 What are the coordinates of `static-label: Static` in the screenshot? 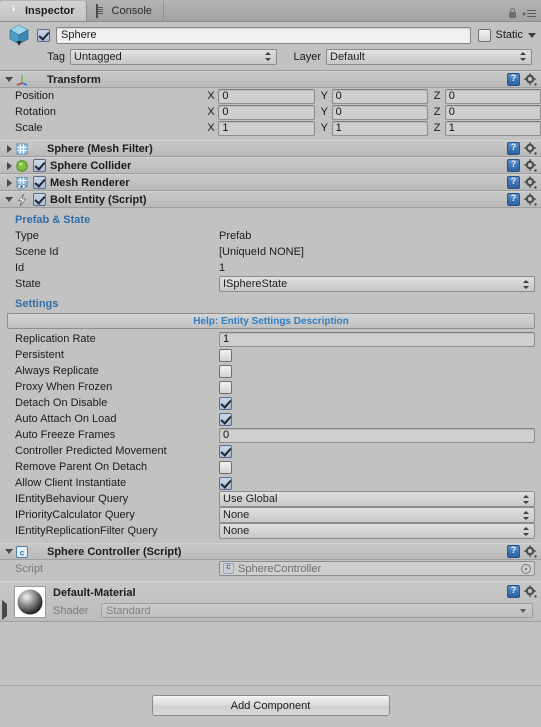 It's located at (509, 35).